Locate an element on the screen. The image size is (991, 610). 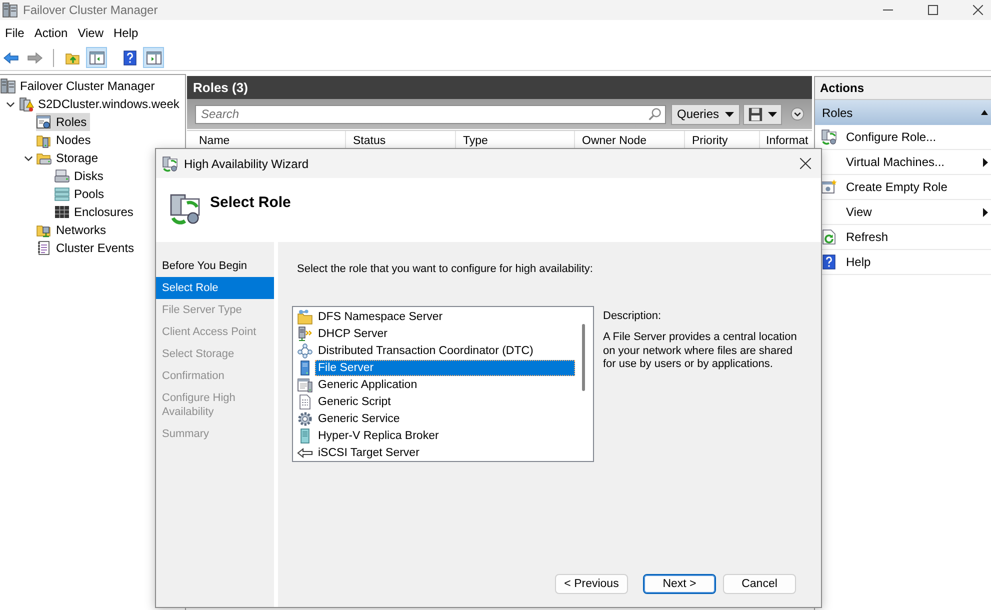
role-list-item: iSCSI Target Server is located at coordinates (445, 452).